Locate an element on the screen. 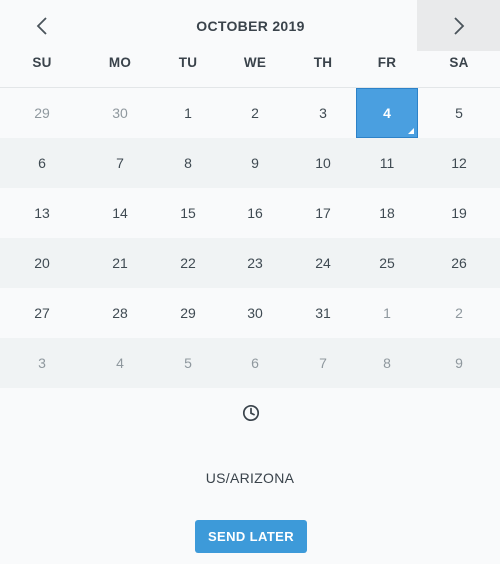  day-cell: 15 is located at coordinates (188, 213).